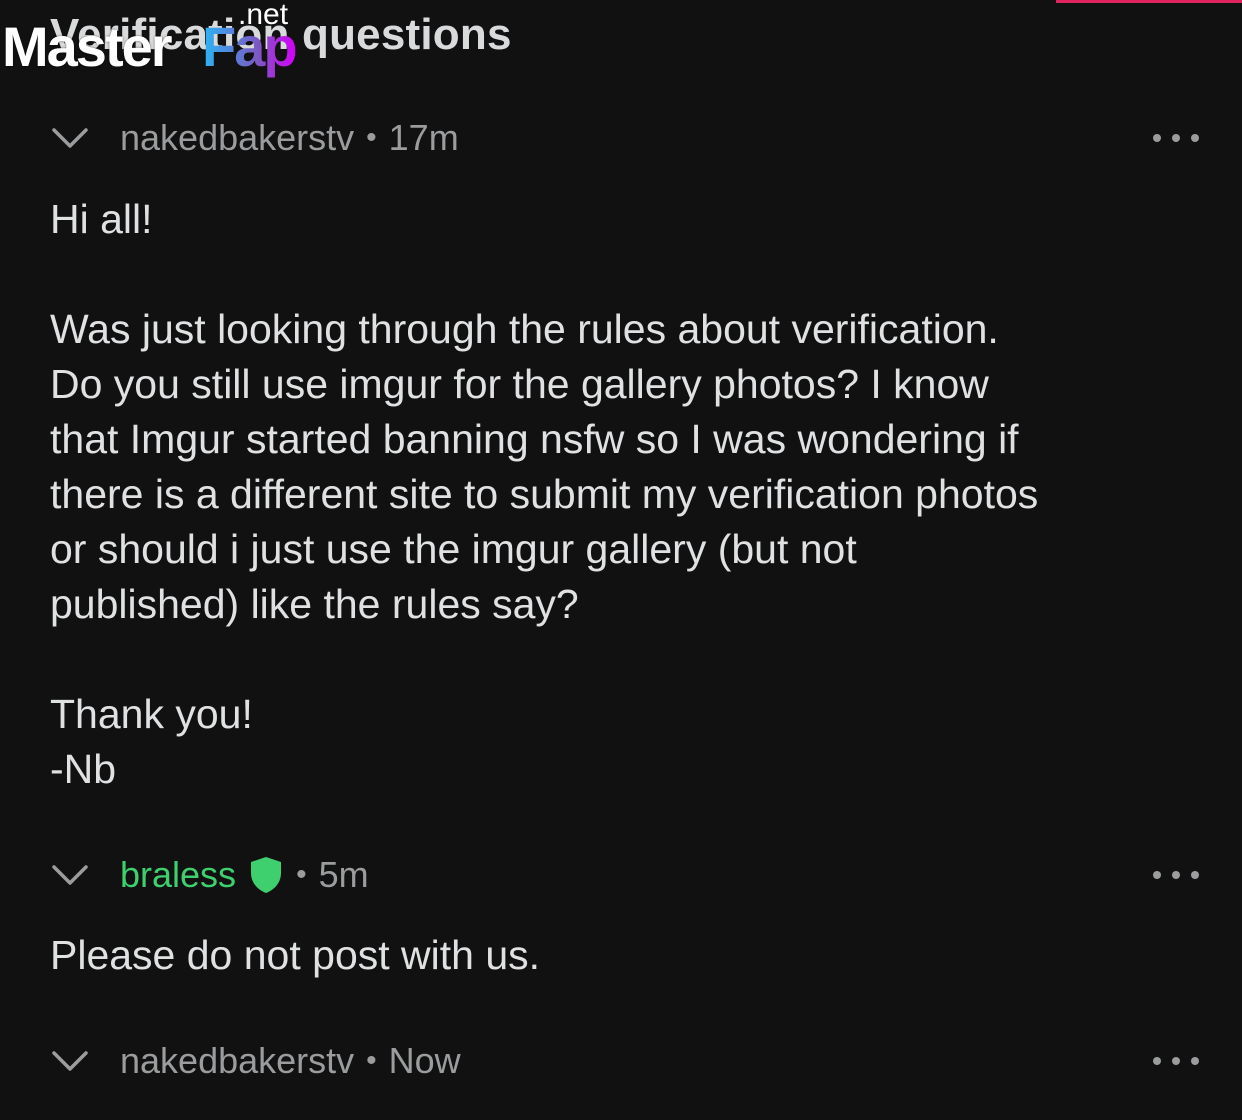 This screenshot has height=1120, width=1242. Describe the element at coordinates (423, 137) in the screenshot. I see `comment-time: 17m` at that location.